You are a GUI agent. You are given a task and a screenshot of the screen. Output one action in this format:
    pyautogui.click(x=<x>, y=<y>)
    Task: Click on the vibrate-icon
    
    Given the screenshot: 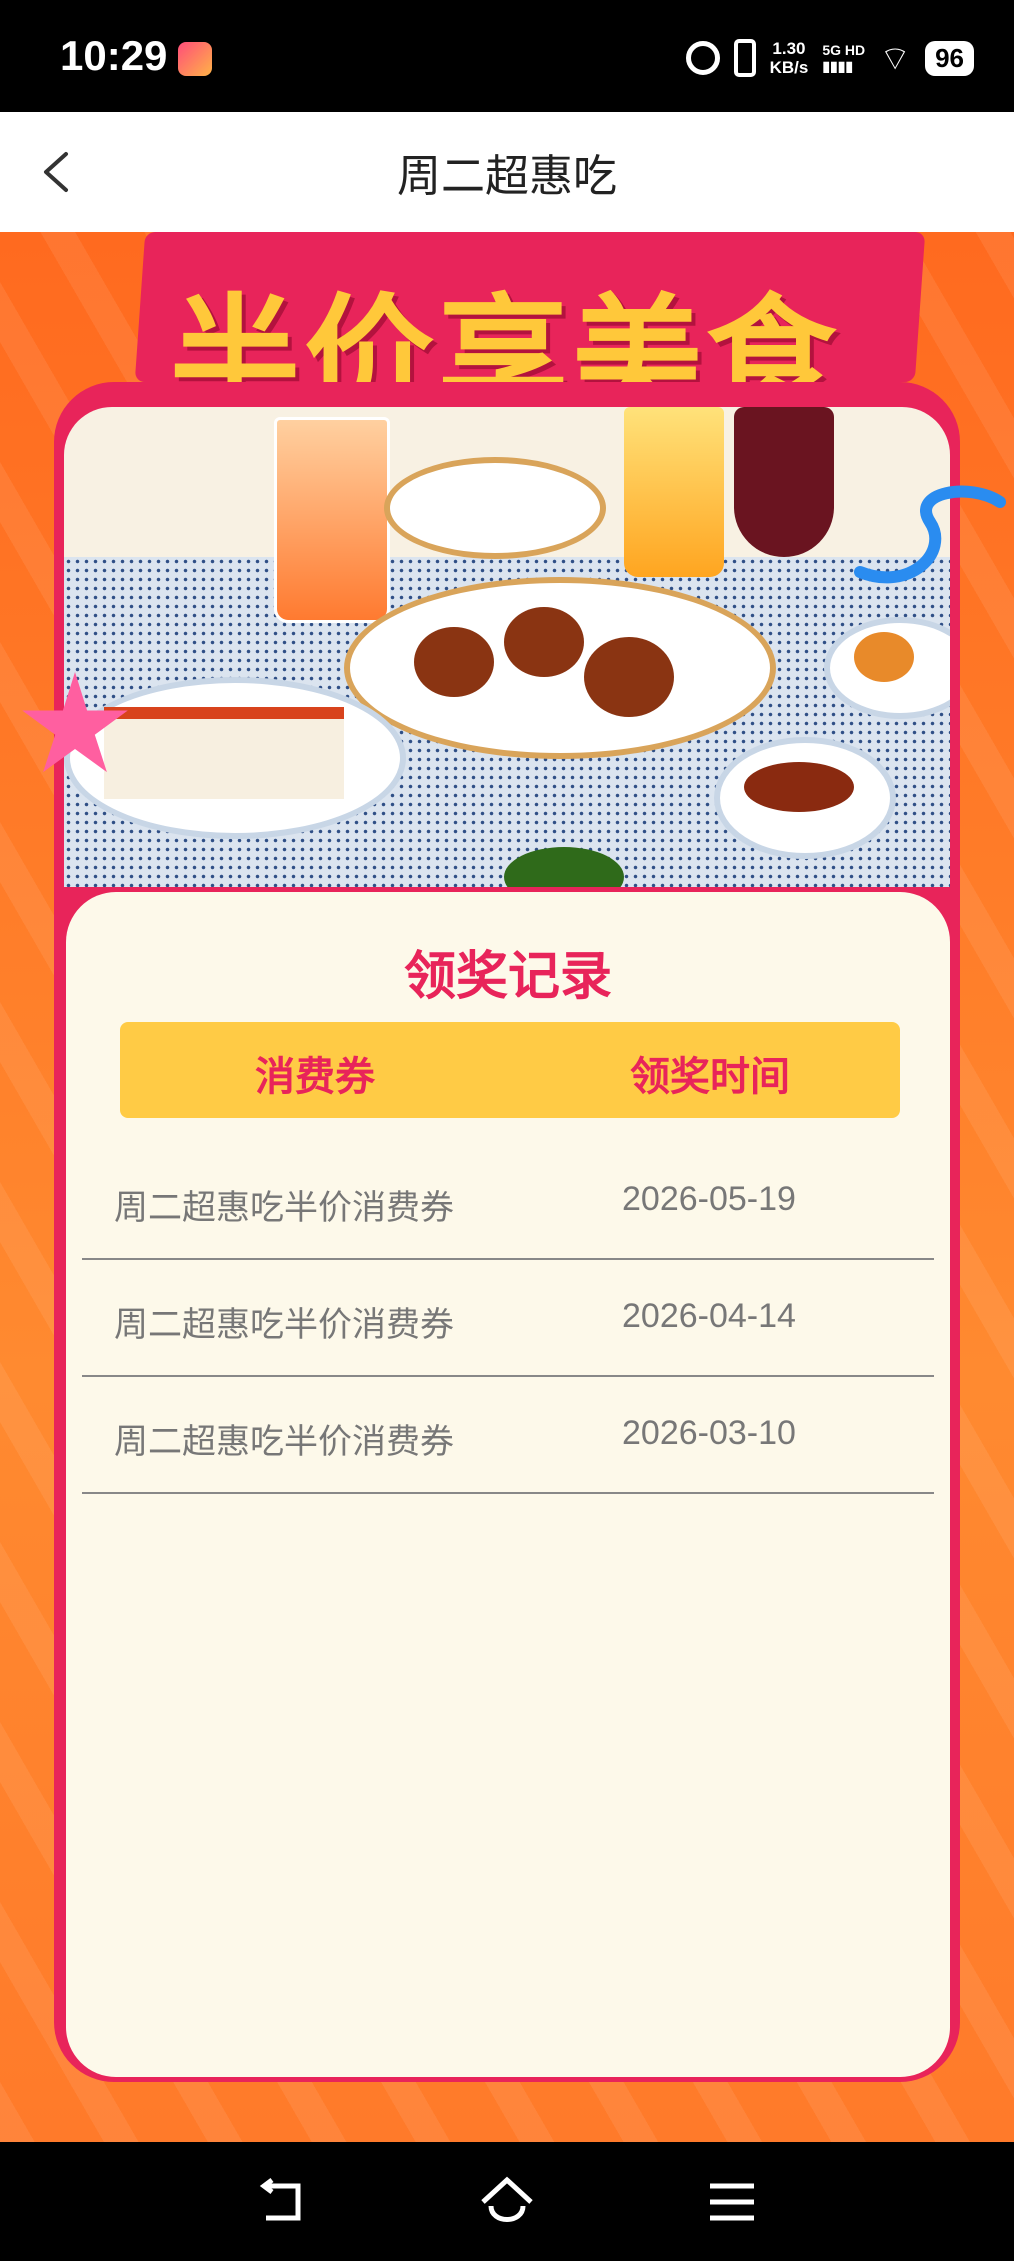 What is the action you would take?
    pyautogui.click(x=744, y=58)
    